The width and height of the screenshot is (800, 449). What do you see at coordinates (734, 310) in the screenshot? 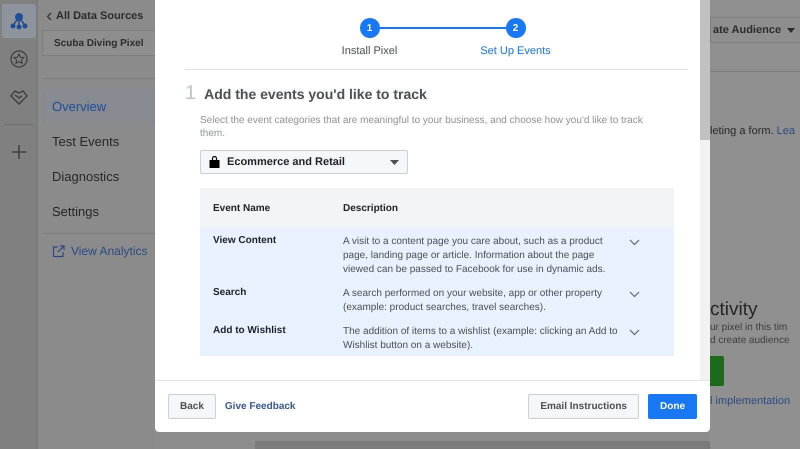
I see `activity-title: ctivity` at bounding box center [734, 310].